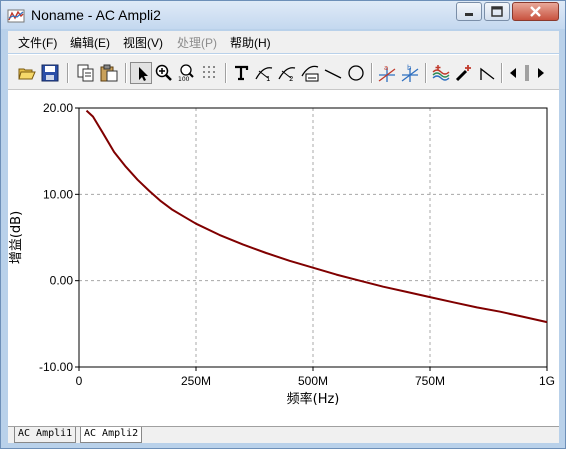  I want to click on open-button, so click(27, 73).